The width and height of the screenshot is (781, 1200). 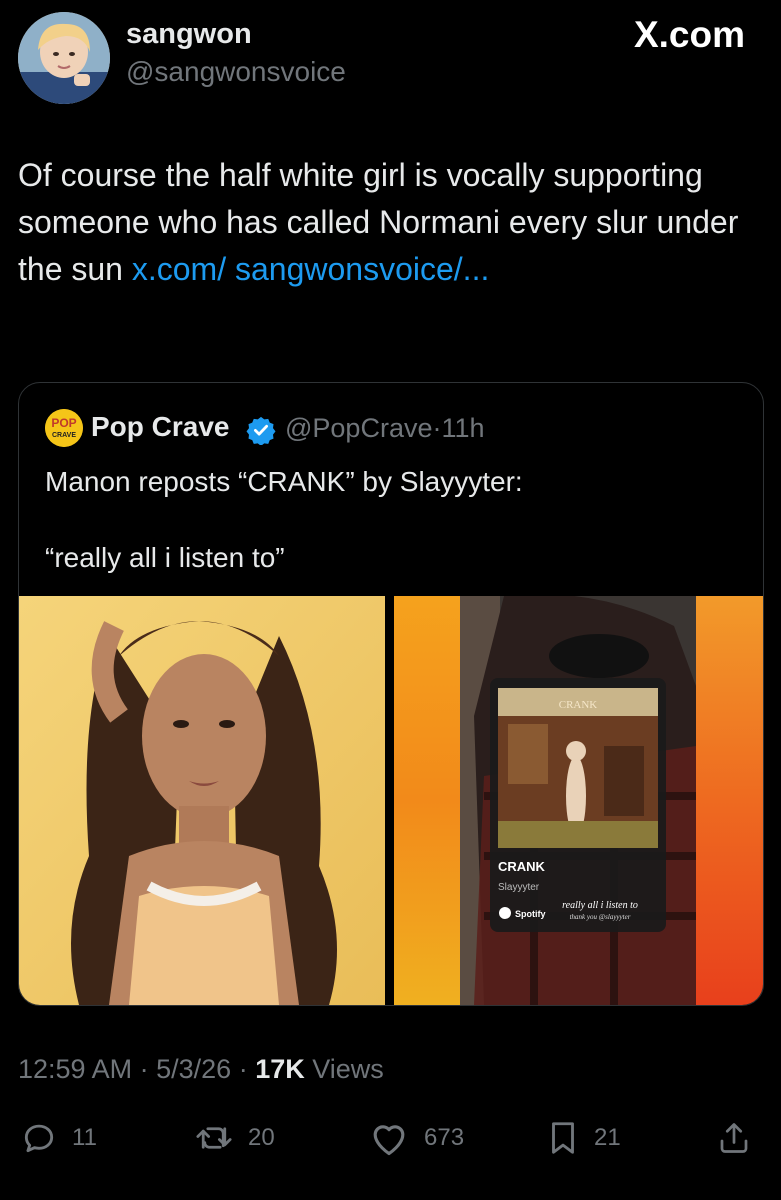 I want to click on verified-badge-icon, so click(x=261, y=430).